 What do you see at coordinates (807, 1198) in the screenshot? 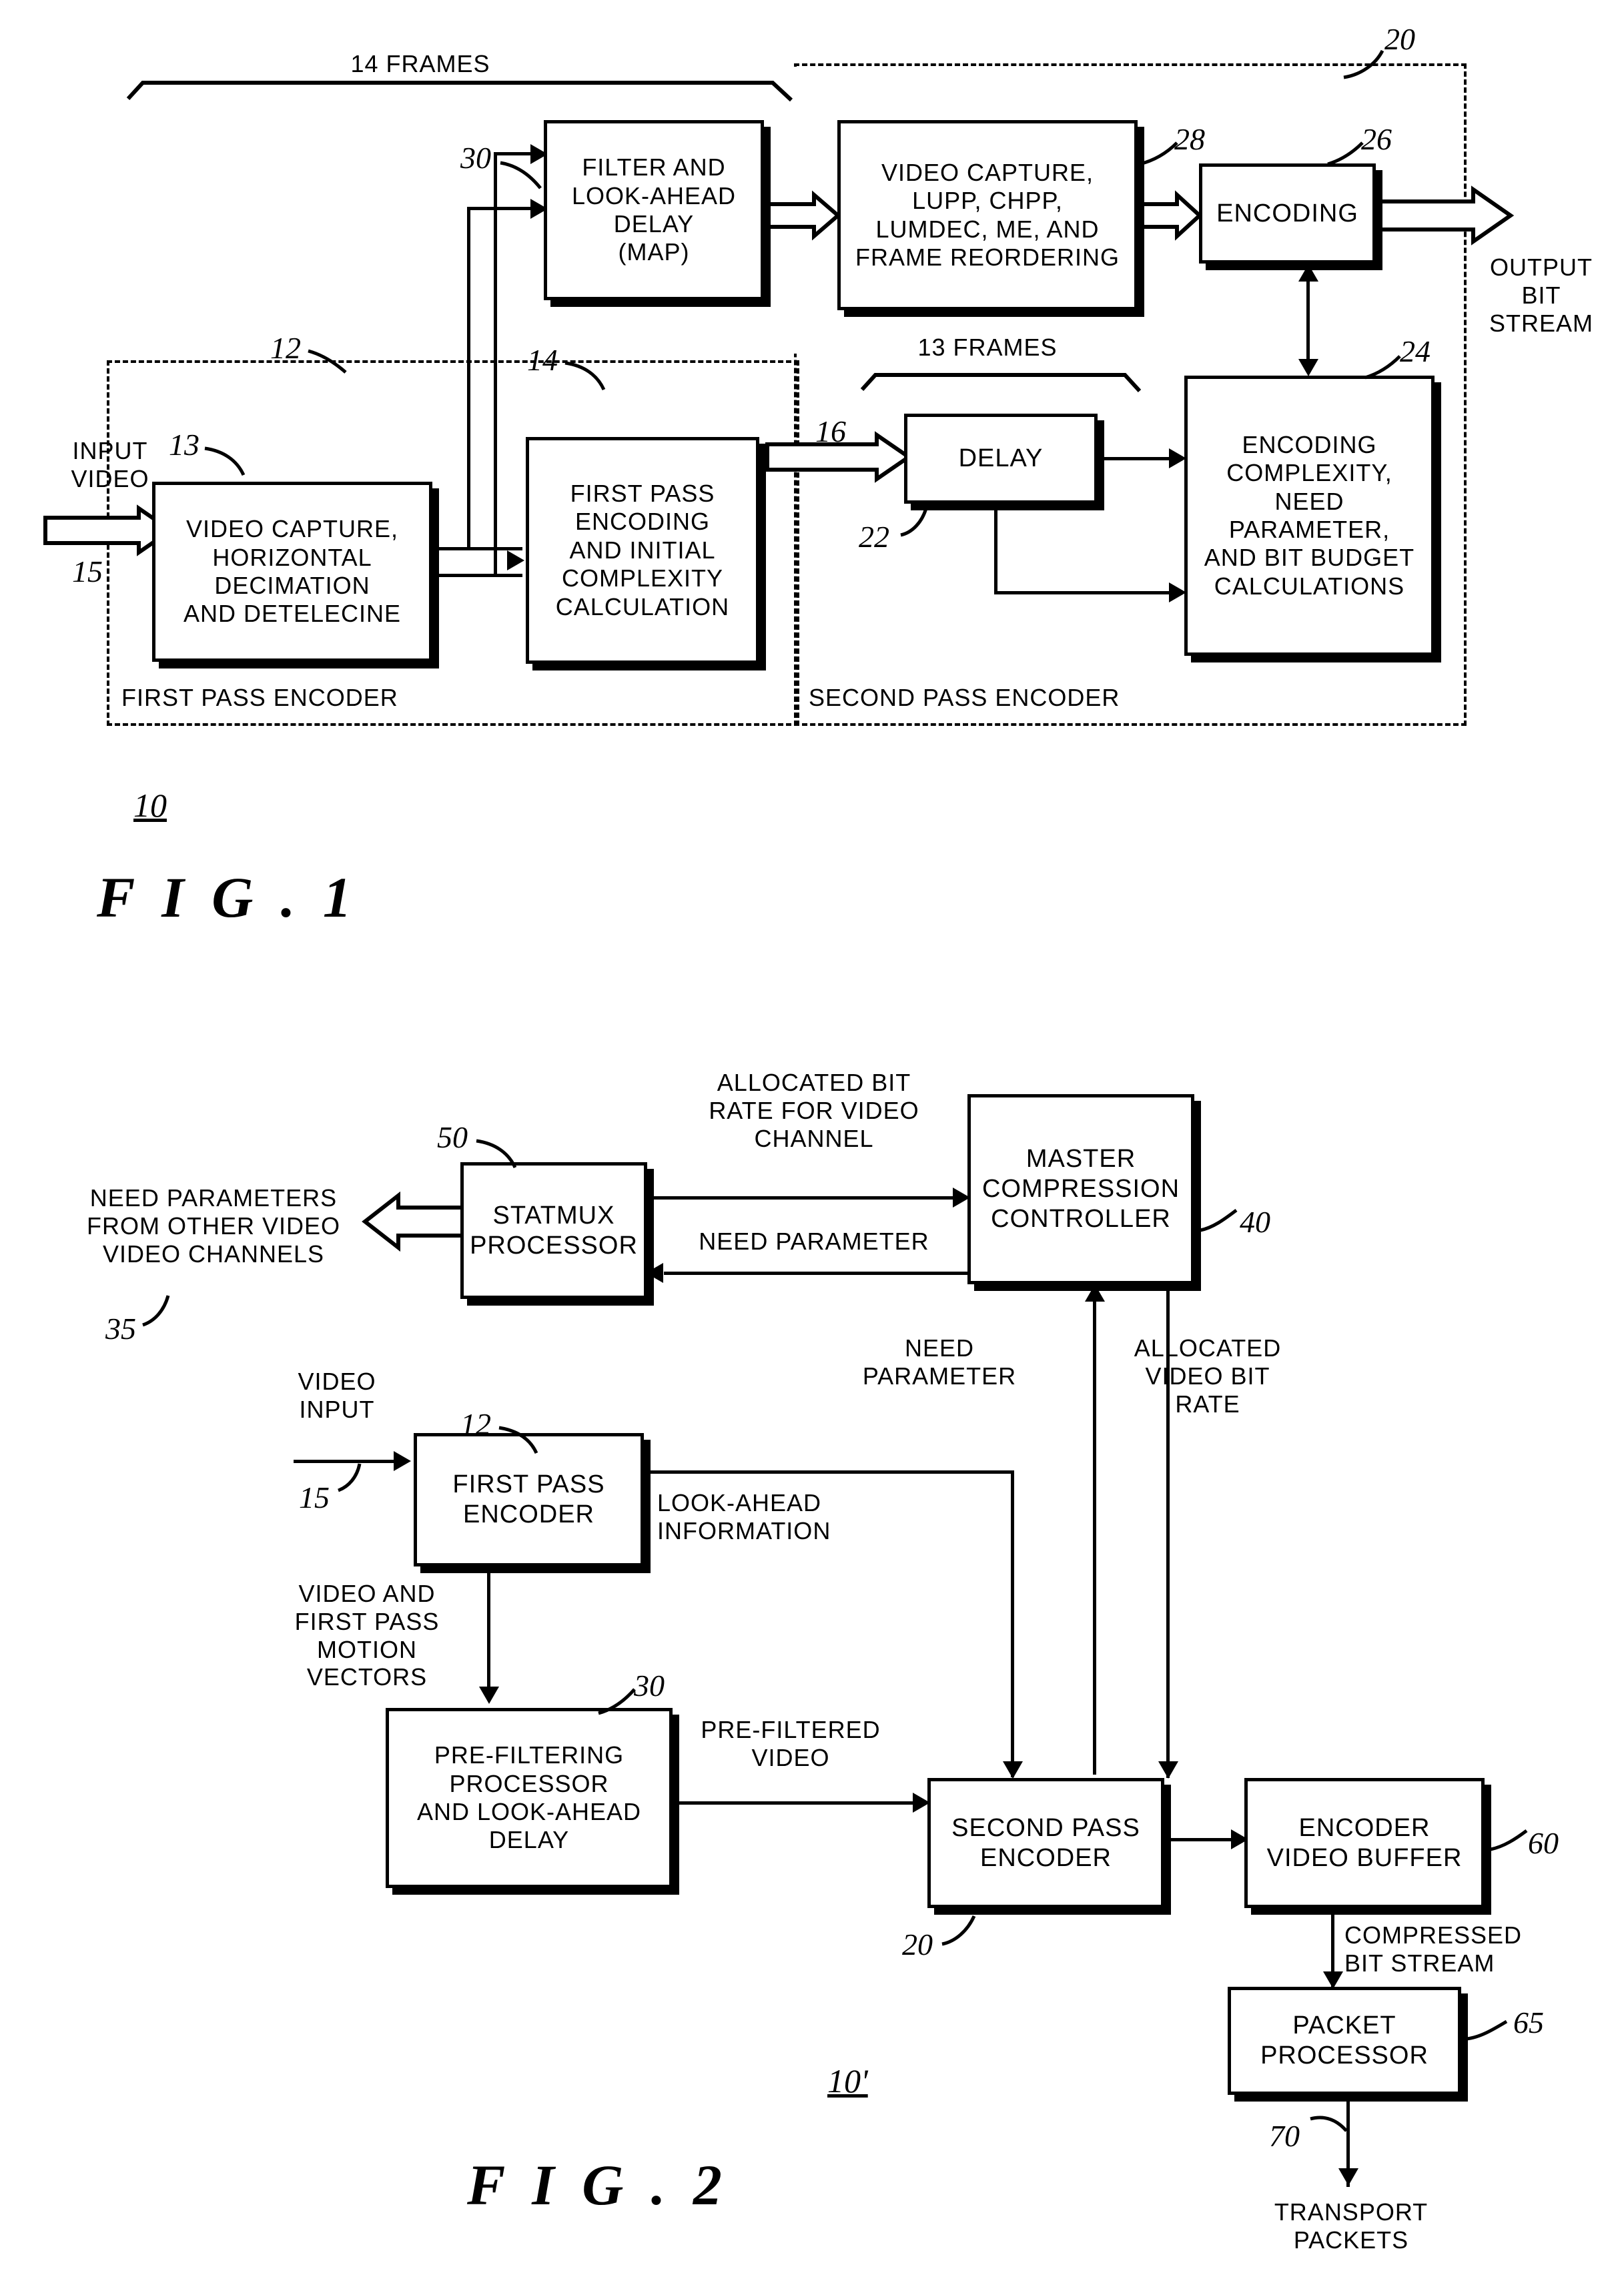
I see `line-statmux-to-master` at bounding box center [807, 1198].